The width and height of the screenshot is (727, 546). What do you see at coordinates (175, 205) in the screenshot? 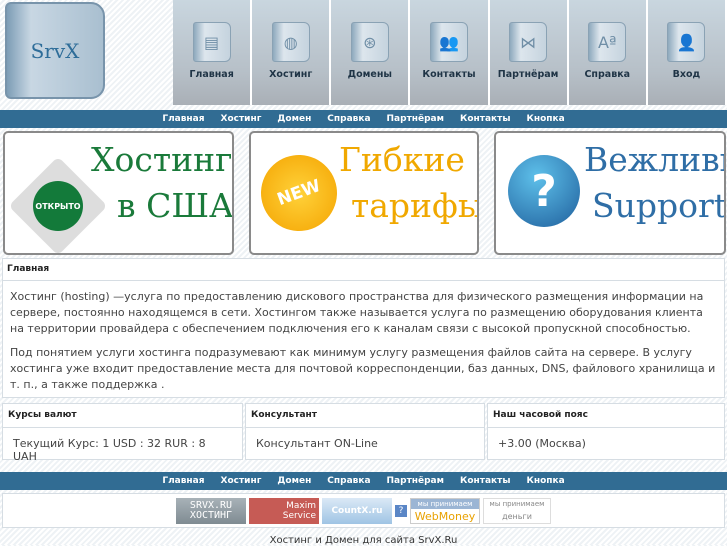
I see `banner-subtitle: в США` at bounding box center [175, 205].